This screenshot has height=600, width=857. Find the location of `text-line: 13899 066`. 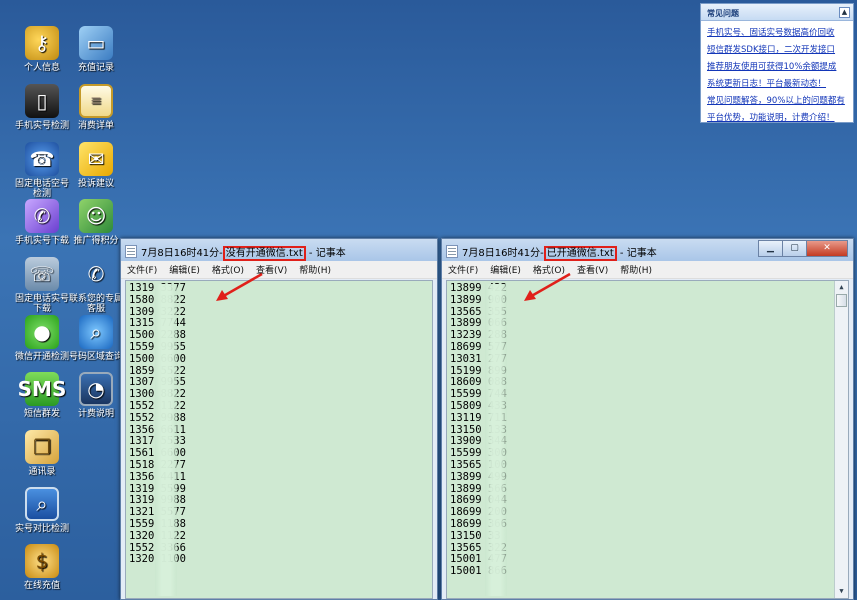

text-line: 13899 066 is located at coordinates (478, 323).